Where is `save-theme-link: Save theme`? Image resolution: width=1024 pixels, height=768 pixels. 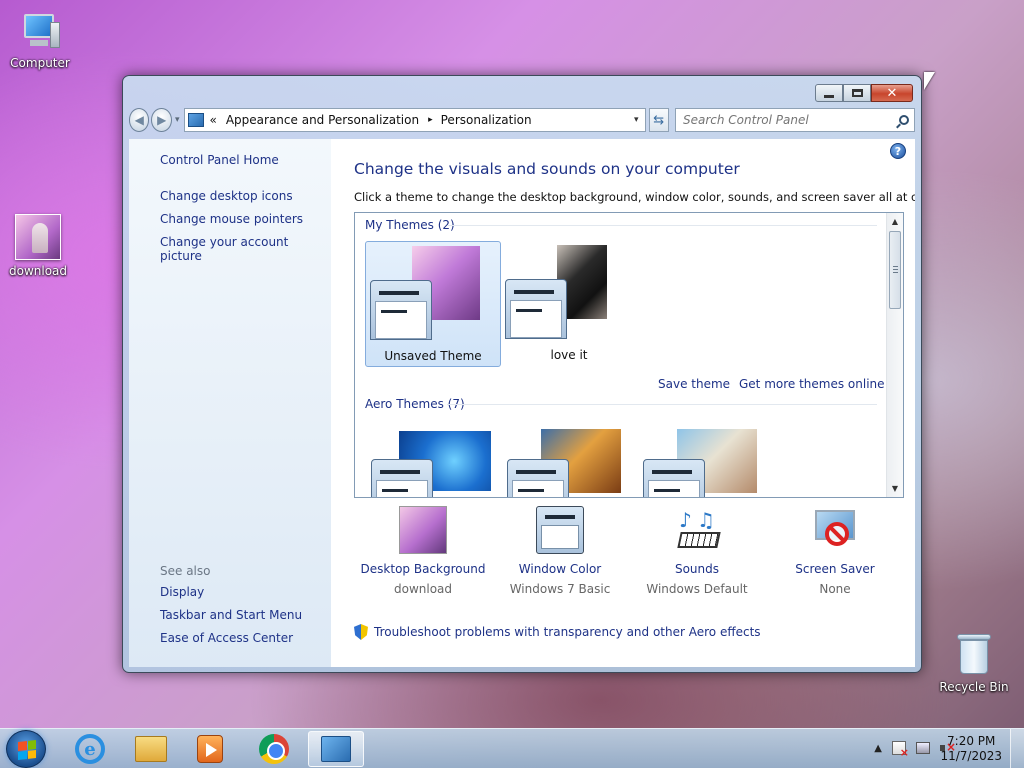
save-theme-link: Save theme is located at coordinates (694, 384).